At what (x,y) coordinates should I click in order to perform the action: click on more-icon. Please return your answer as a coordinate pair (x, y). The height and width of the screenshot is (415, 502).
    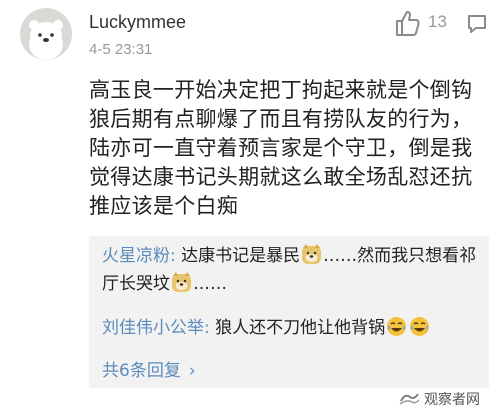
    Looking at the image, I should click on (477, 24).